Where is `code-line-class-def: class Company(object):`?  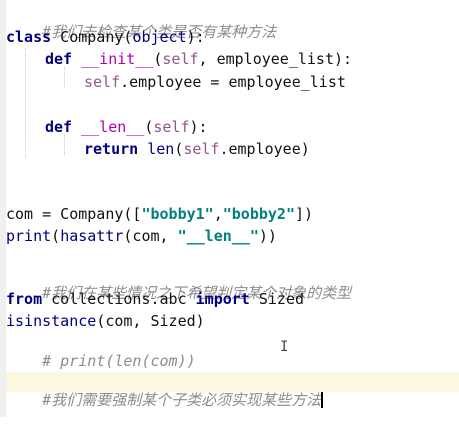 code-line-class-def: class Company(object): is located at coordinates (105, 37).